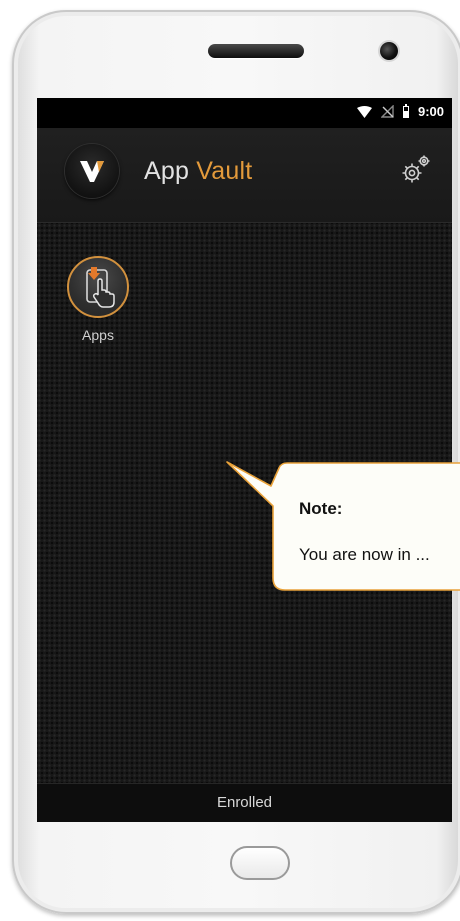  I want to click on enrollment-status-bar: Enrolled, so click(244, 802).